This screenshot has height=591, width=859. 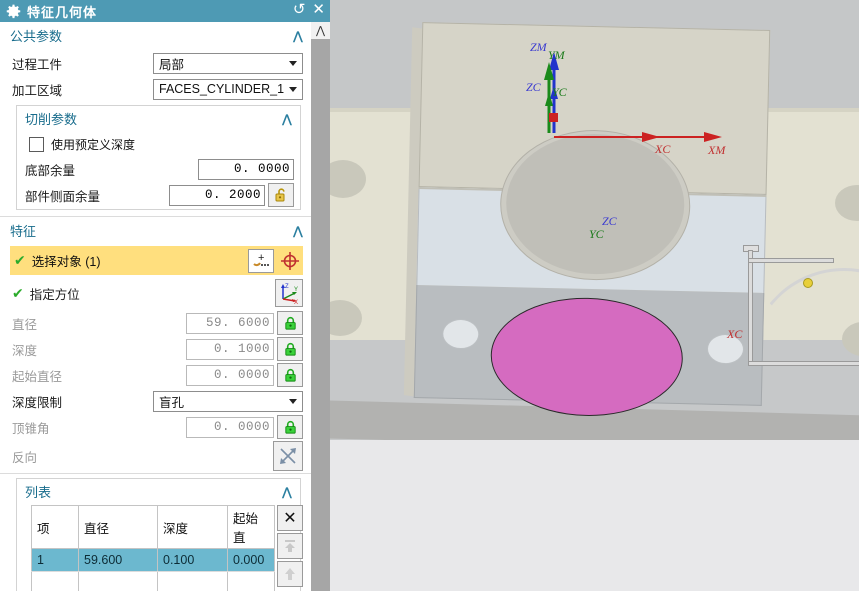 What do you see at coordinates (55, 560) in the screenshot?
I see `cell-item: 1` at bounding box center [55, 560].